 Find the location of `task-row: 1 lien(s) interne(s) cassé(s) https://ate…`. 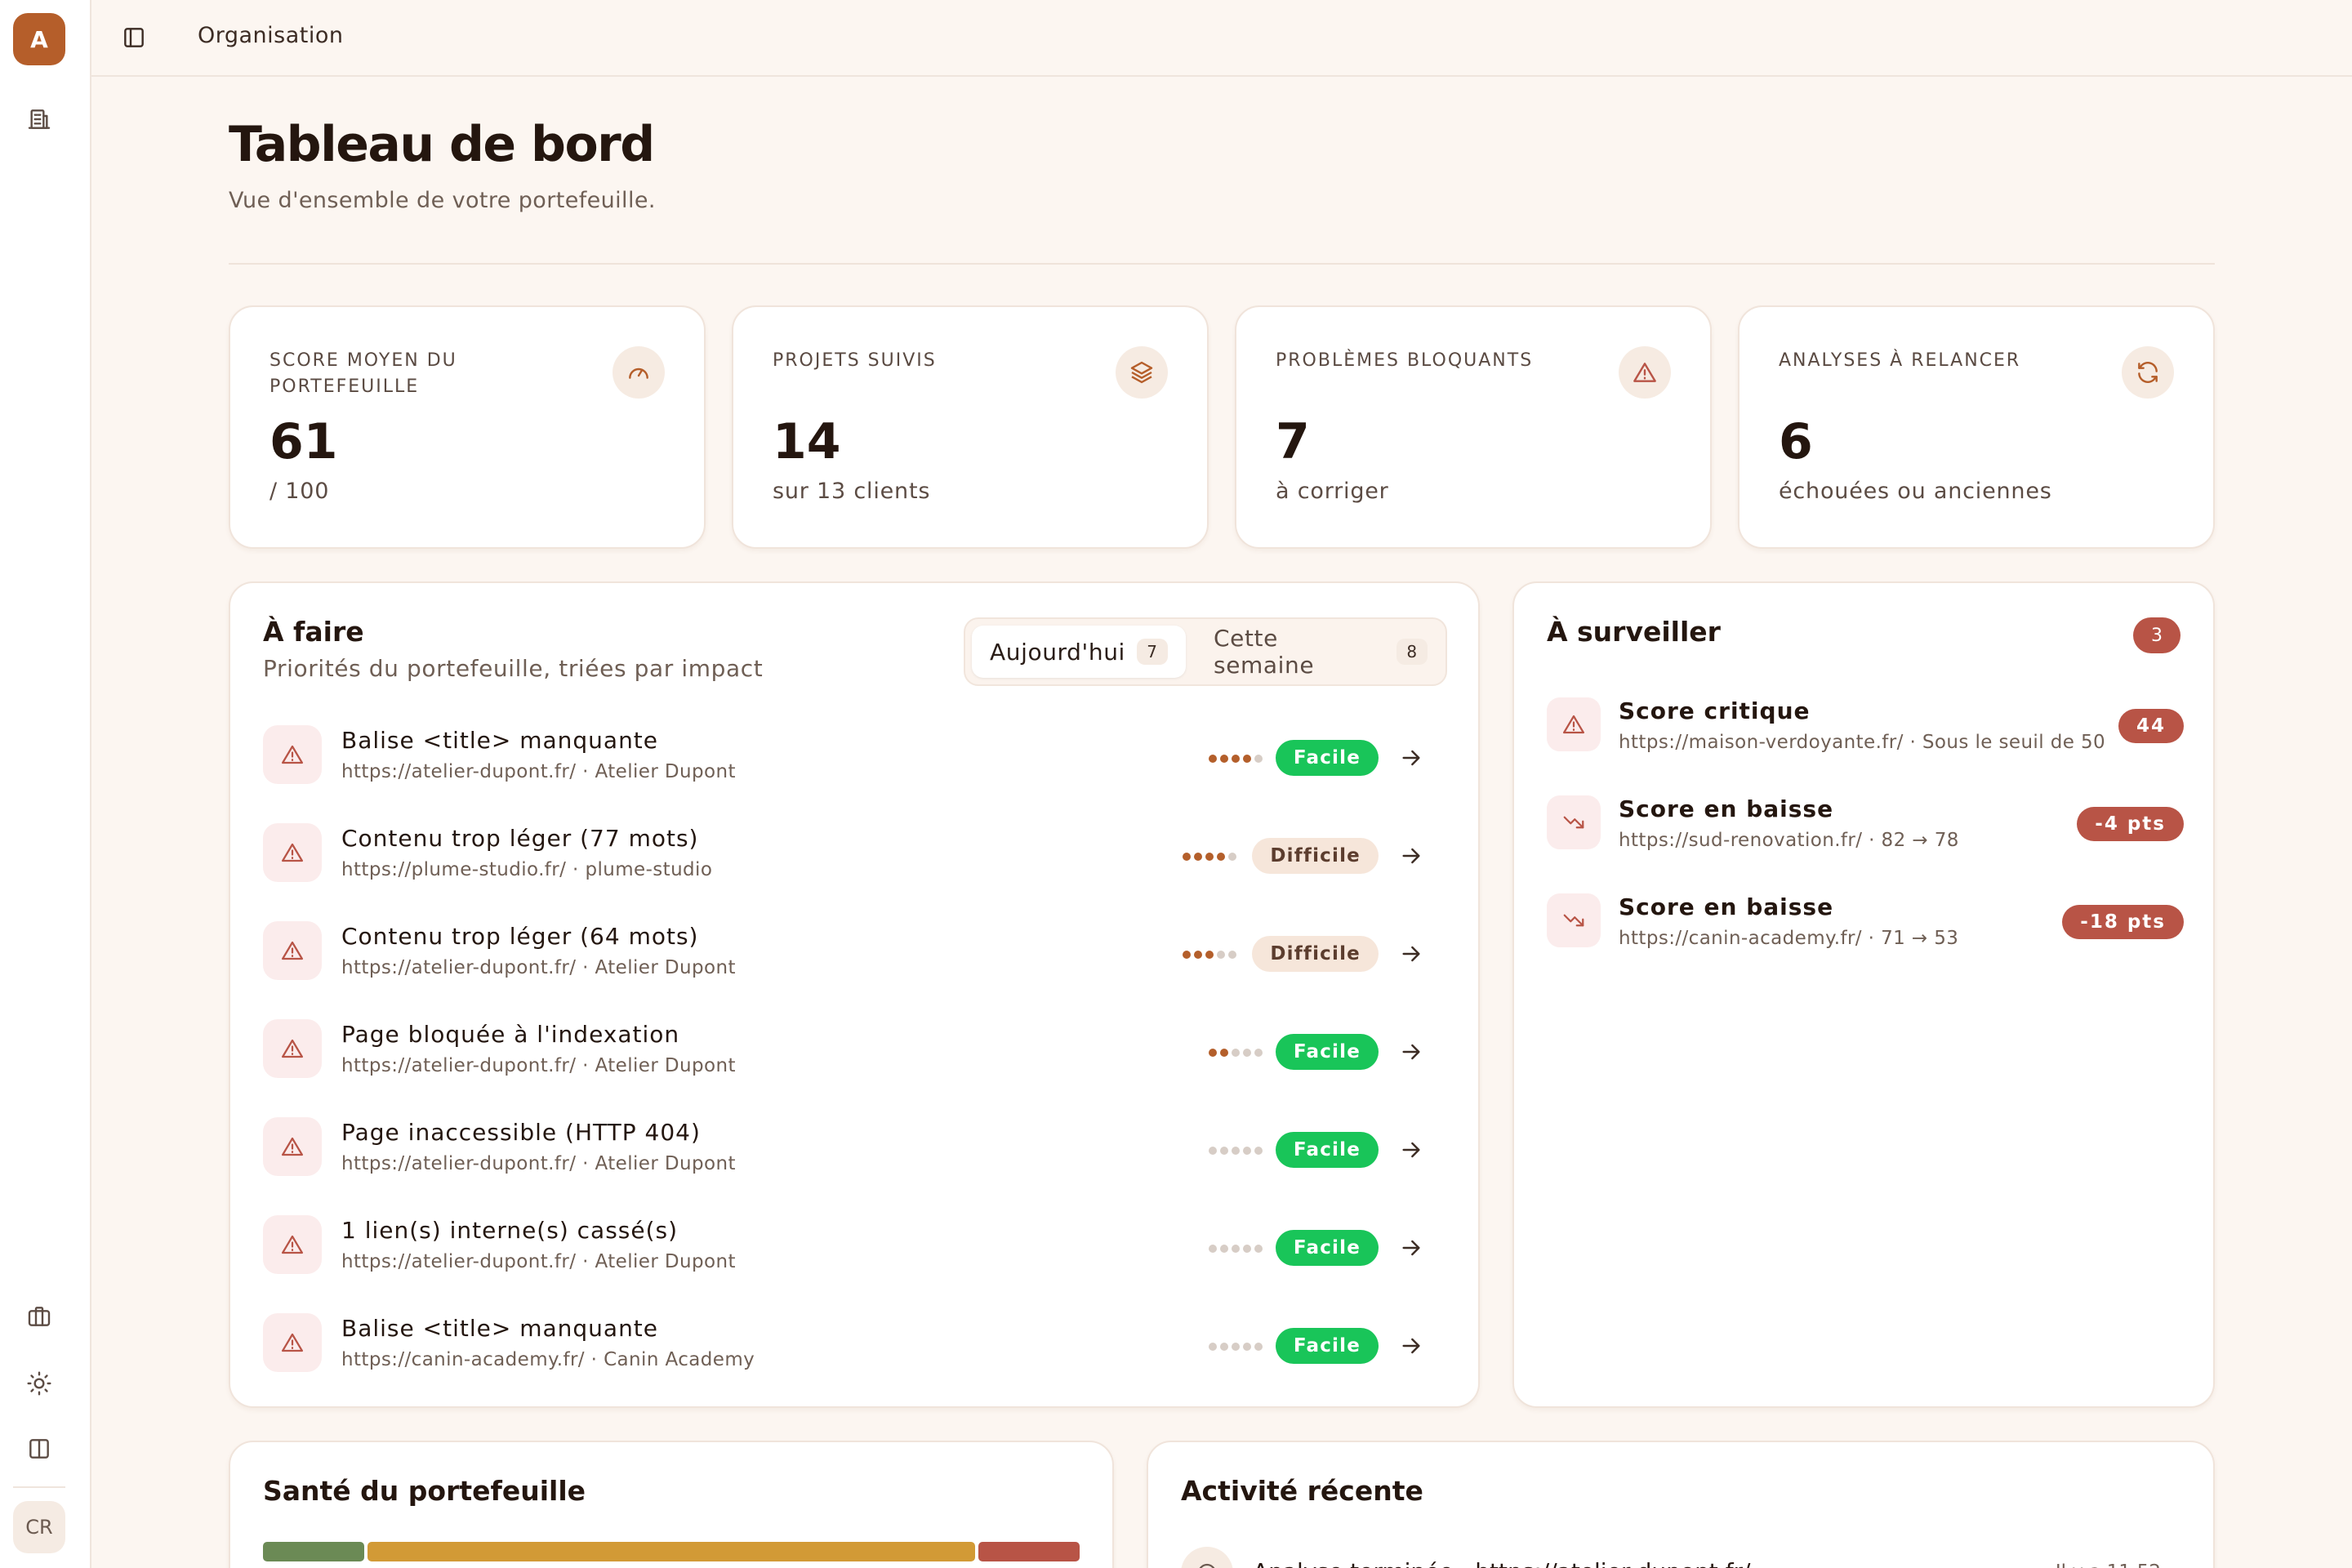

task-row: 1 lien(s) interne(s) cassé(s) https://ate… is located at coordinates (860, 1243).